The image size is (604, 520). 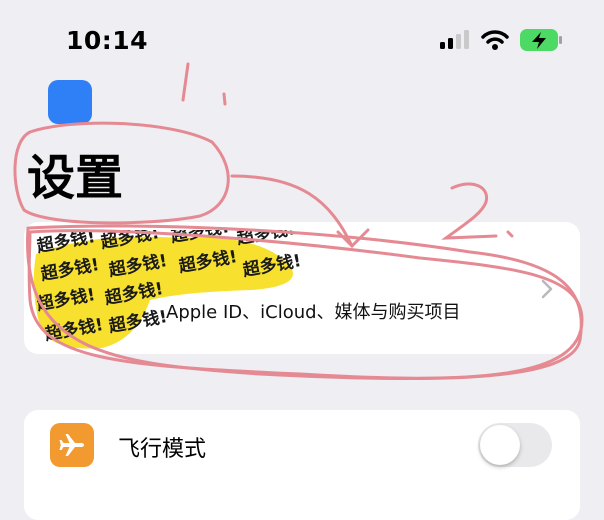 I want to click on airplane-mode-row: 飞行模式, so click(x=302, y=445).